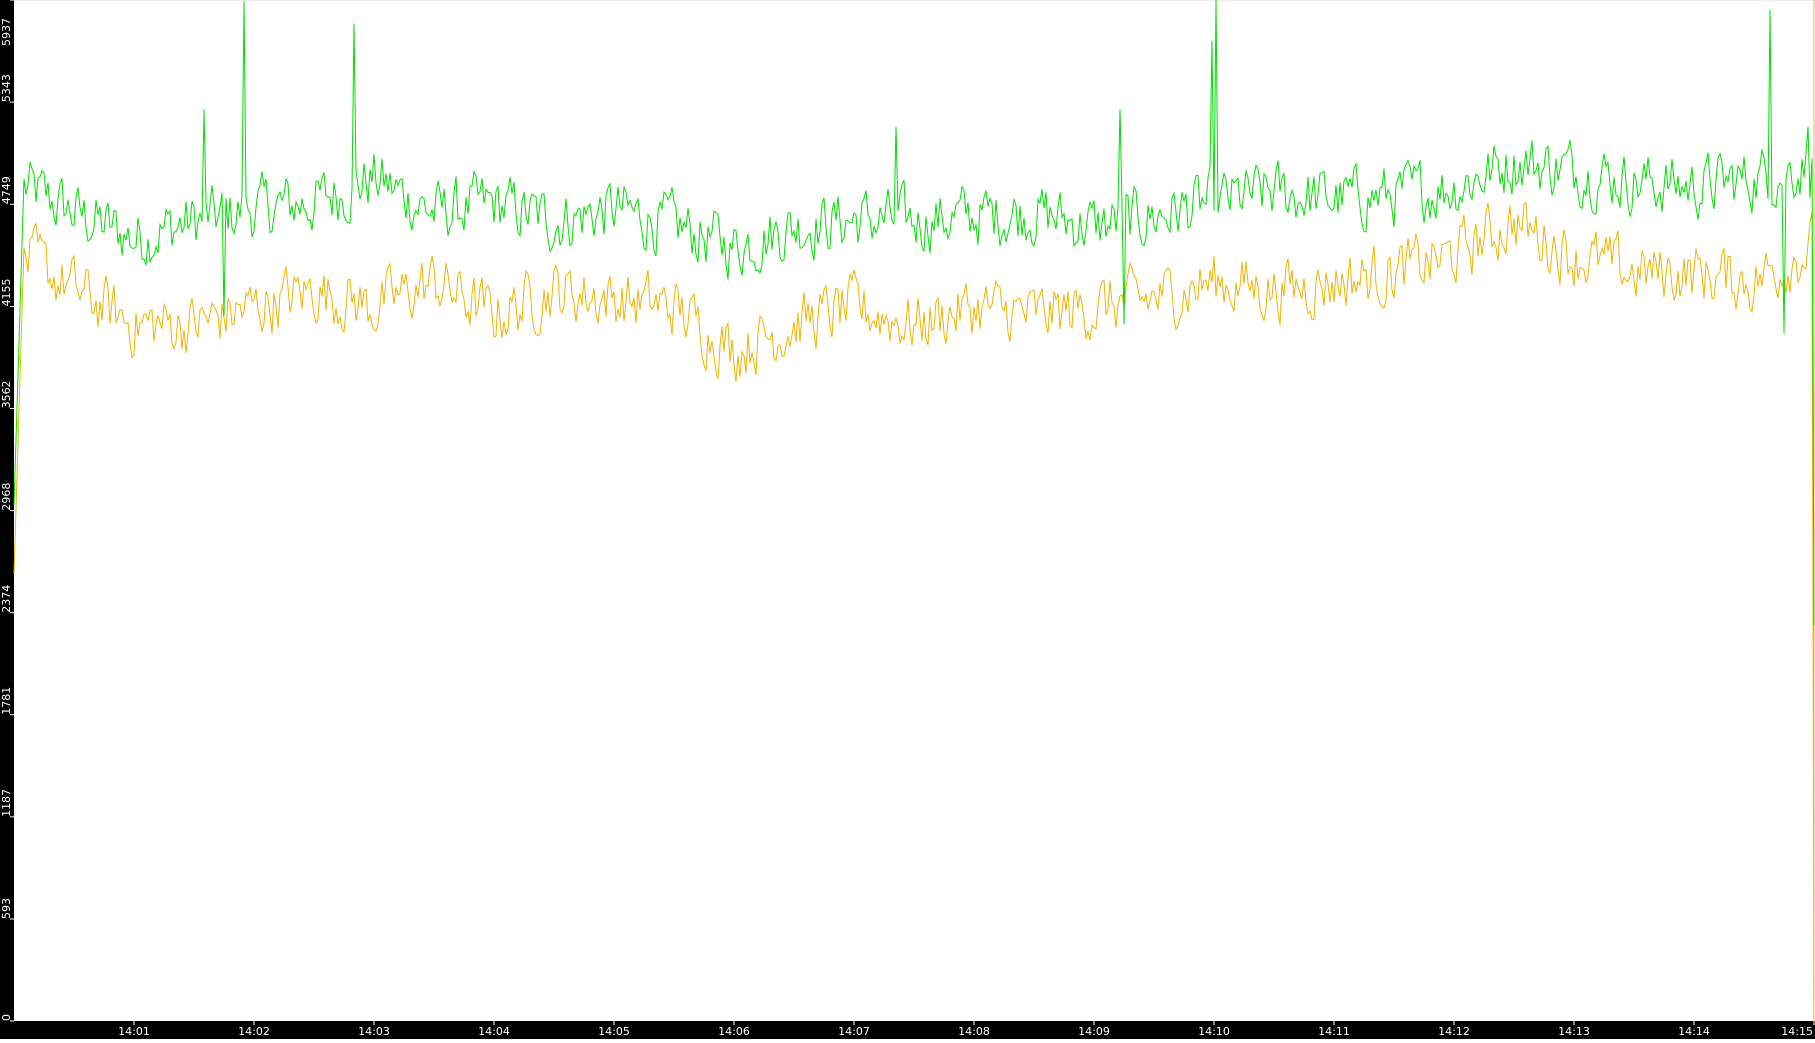 The height and width of the screenshot is (1043, 1815). Describe the element at coordinates (374, 1031) in the screenshot. I see `x-tick-label: 14:03` at that location.